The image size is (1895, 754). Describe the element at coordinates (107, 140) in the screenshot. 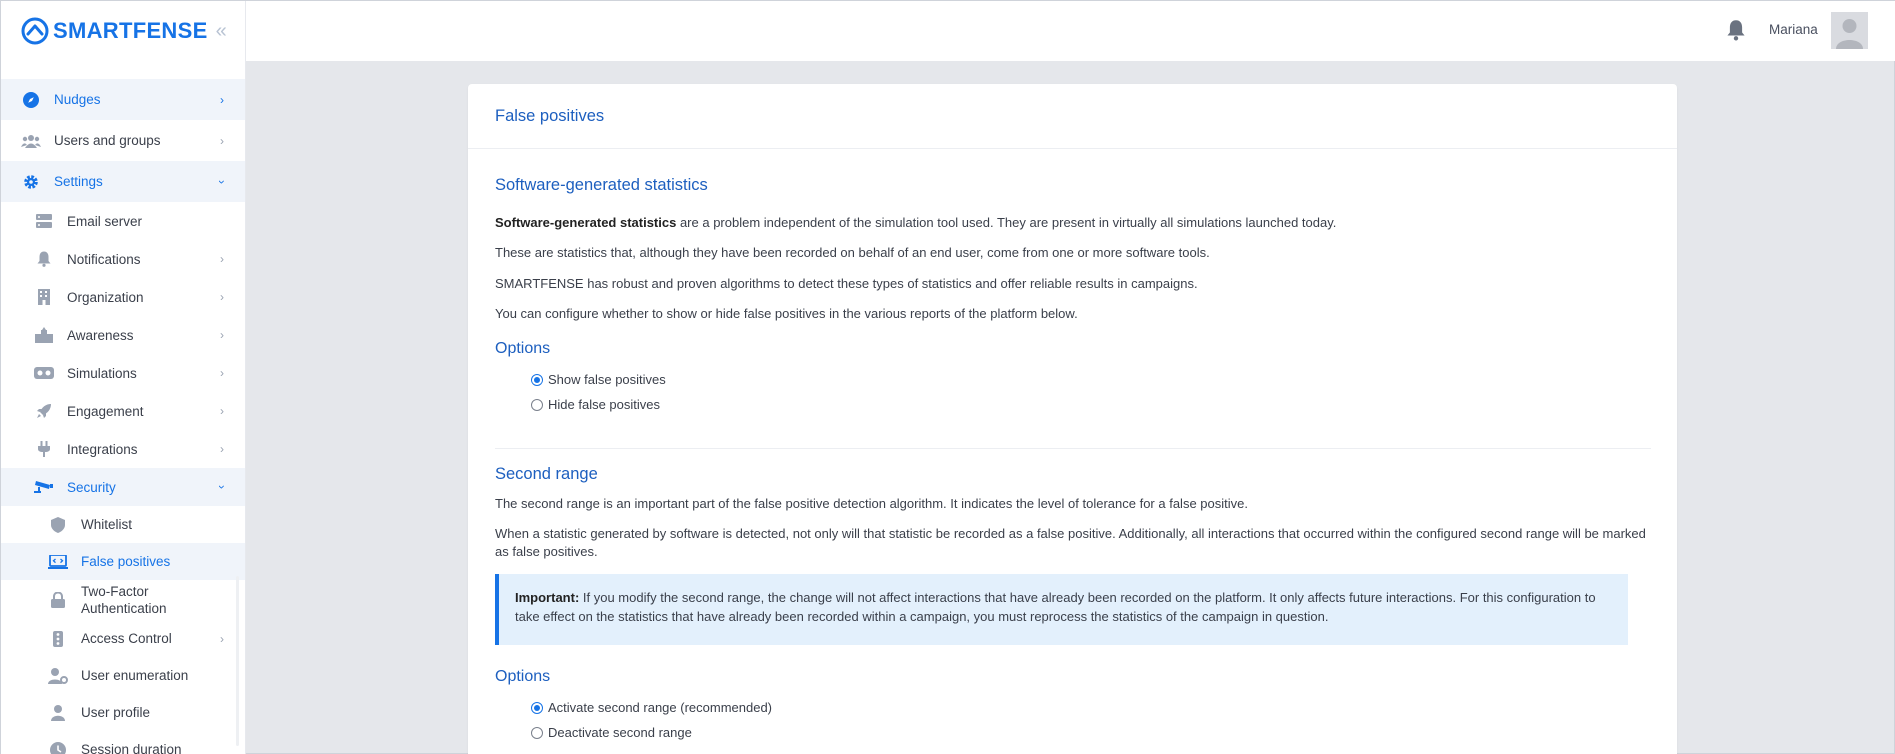

I see `sidebar-item-label: Users and groups` at that location.